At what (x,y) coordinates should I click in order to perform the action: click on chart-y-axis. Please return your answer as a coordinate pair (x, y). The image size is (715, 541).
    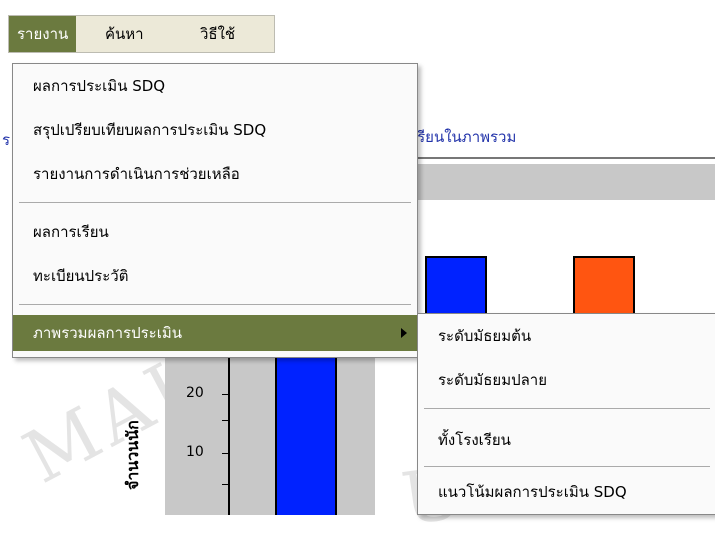
    Looking at the image, I should click on (229, 430).